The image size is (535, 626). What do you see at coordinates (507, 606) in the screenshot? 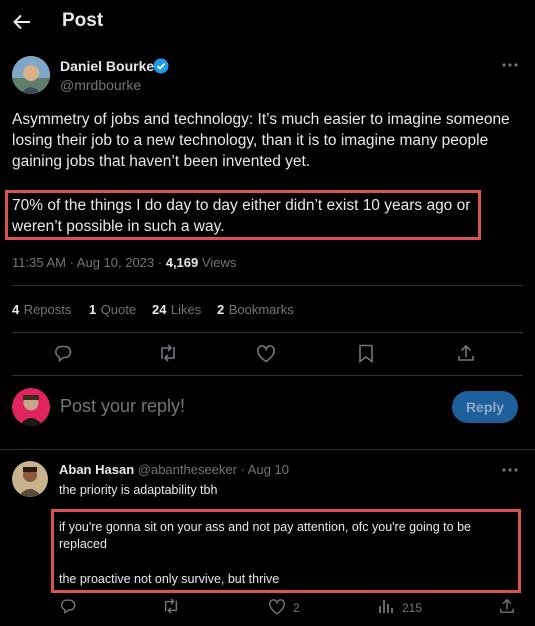
I see `reply-share-icon` at bounding box center [507, 606].